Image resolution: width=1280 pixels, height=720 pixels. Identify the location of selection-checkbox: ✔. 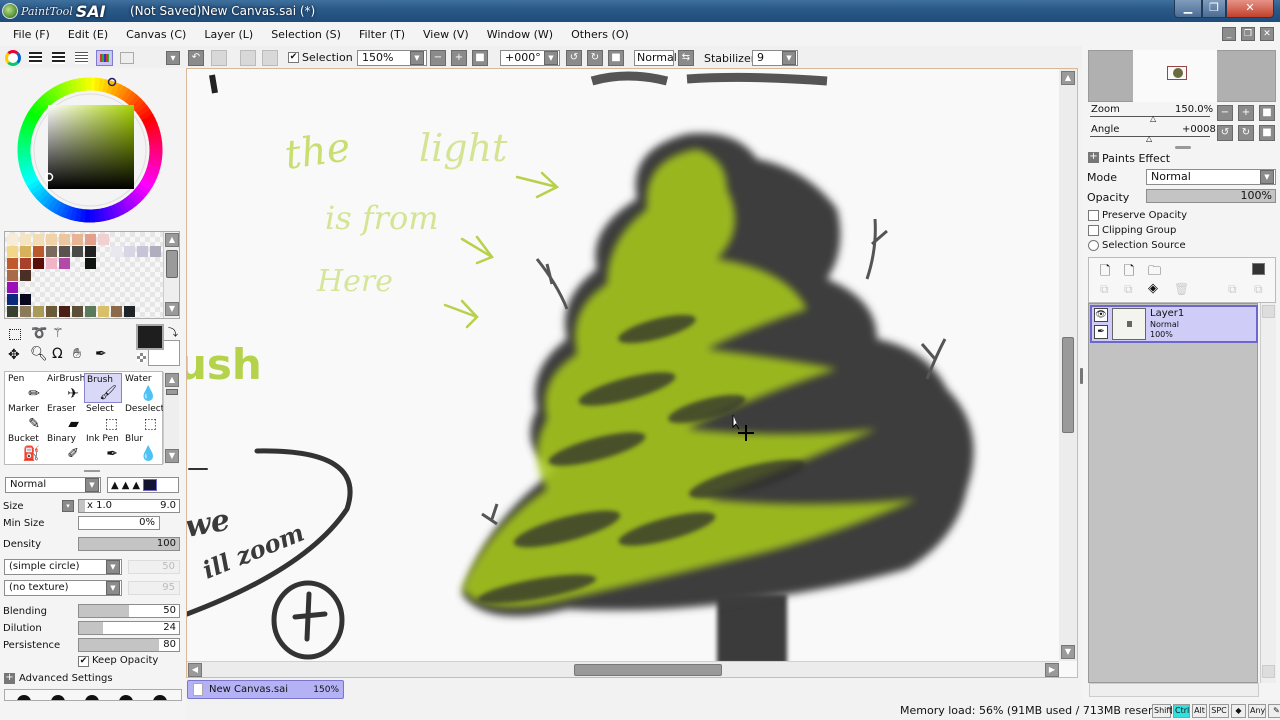
(293, 57).